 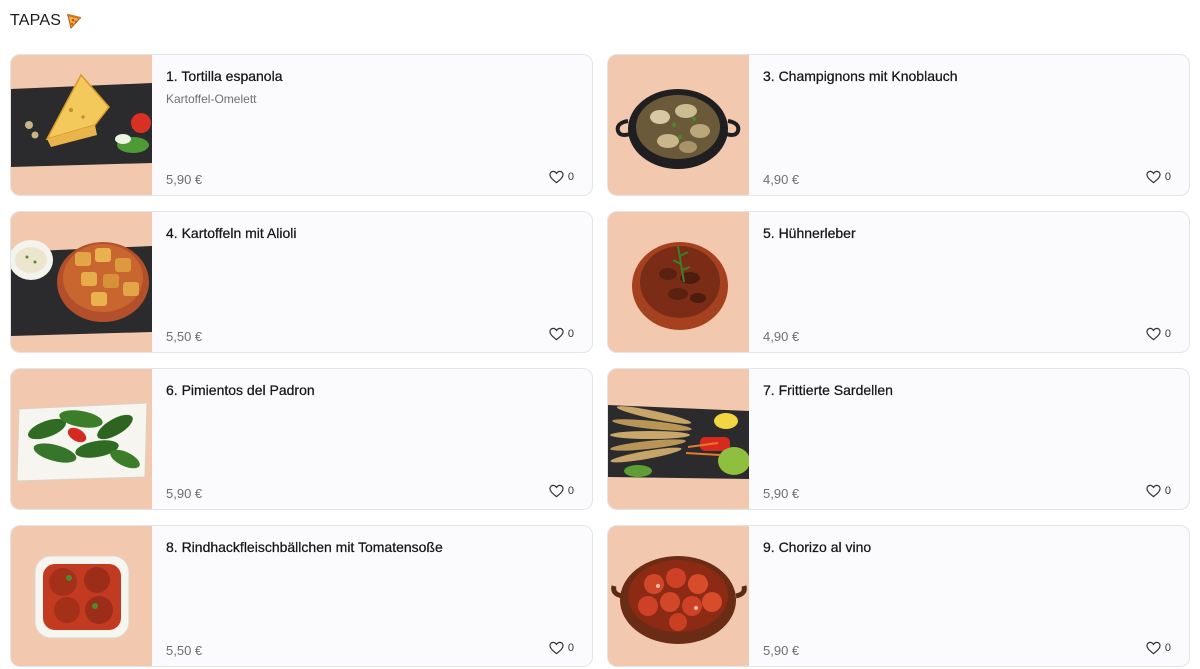 I want to click on meatballs-tomato-photo, so click(x=81, y=596).